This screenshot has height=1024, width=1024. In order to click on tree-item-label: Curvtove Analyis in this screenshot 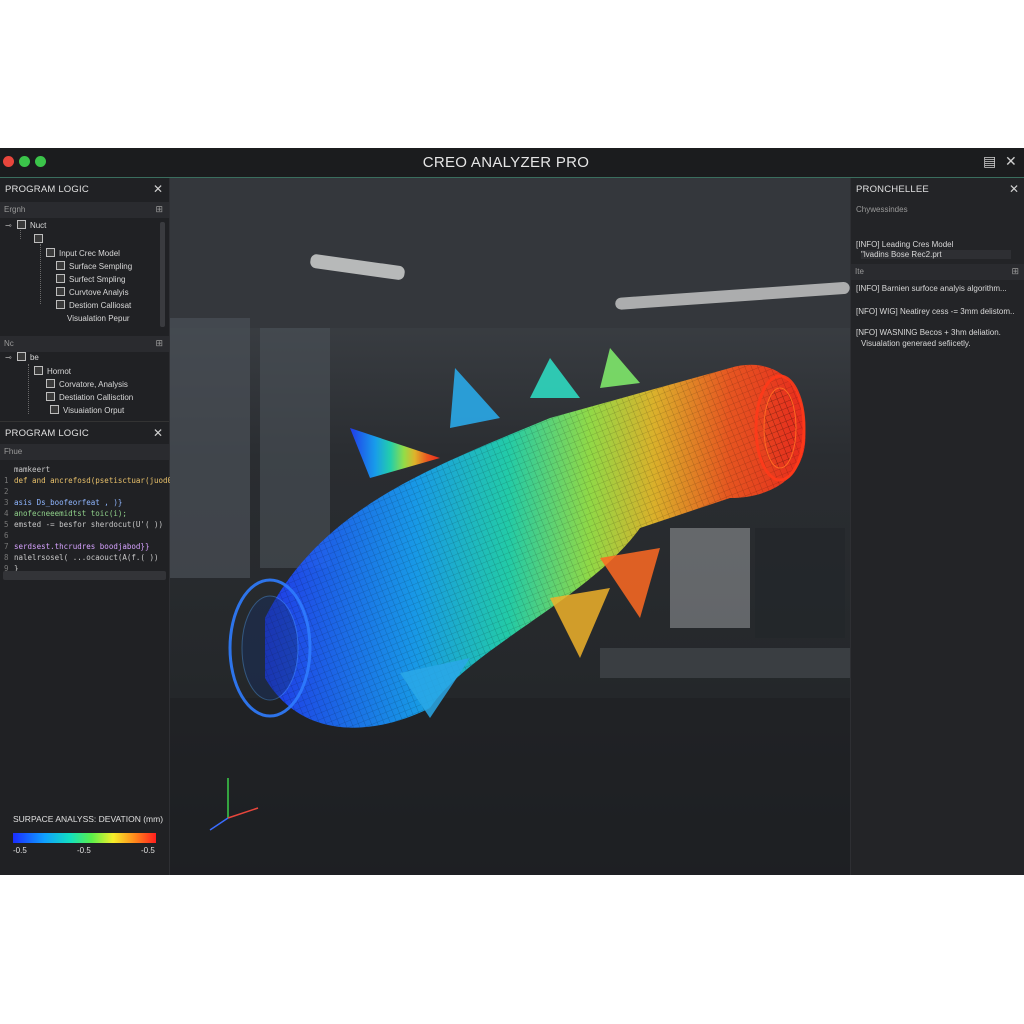, I will do `click(99, 292)`.